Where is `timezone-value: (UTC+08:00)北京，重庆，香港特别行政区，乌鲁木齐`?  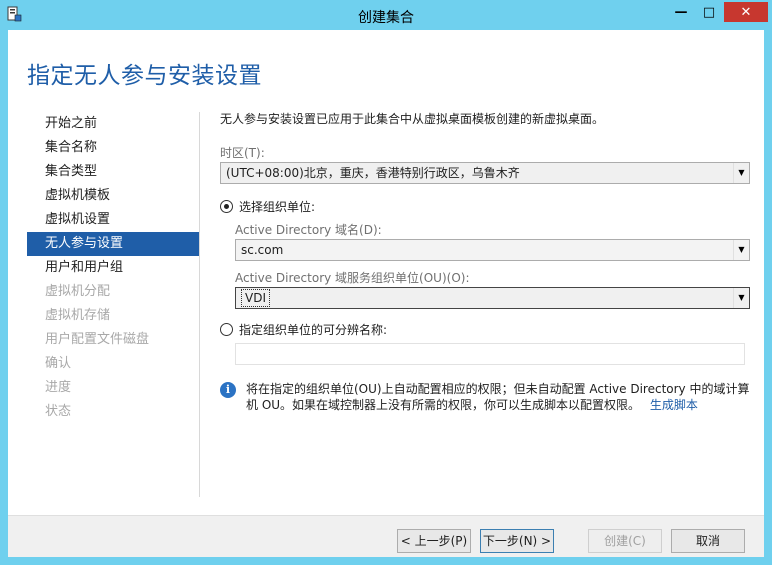 timezone-value: (UTC+08:00)北京，重庆，香港特别行政区，乌鲁木齐 is located at coordinates (373, 173).